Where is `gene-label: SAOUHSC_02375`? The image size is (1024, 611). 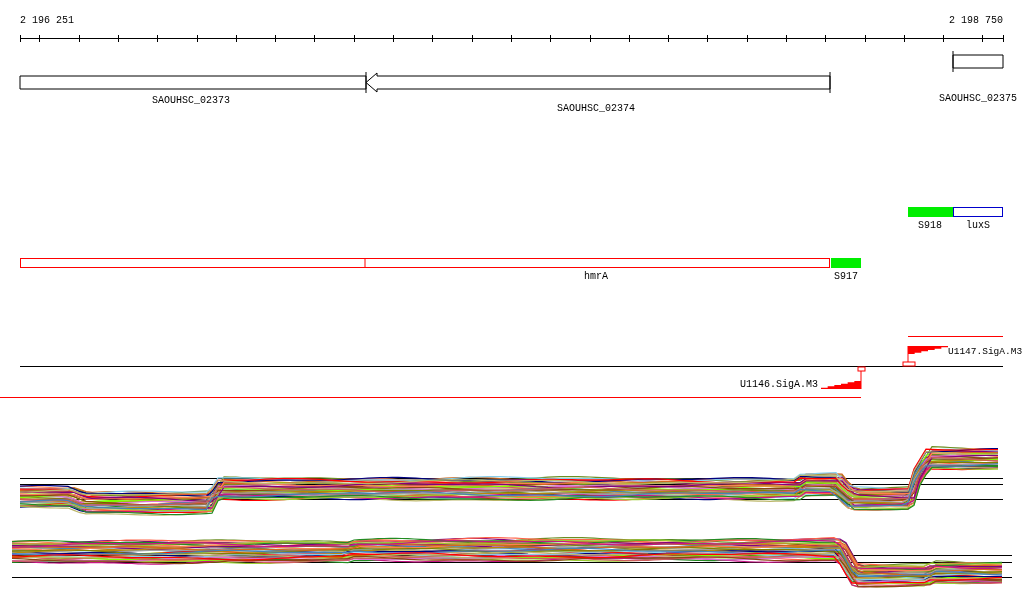
gene-label: SAOUHSC_02375 is located at coordinates (978, 98).